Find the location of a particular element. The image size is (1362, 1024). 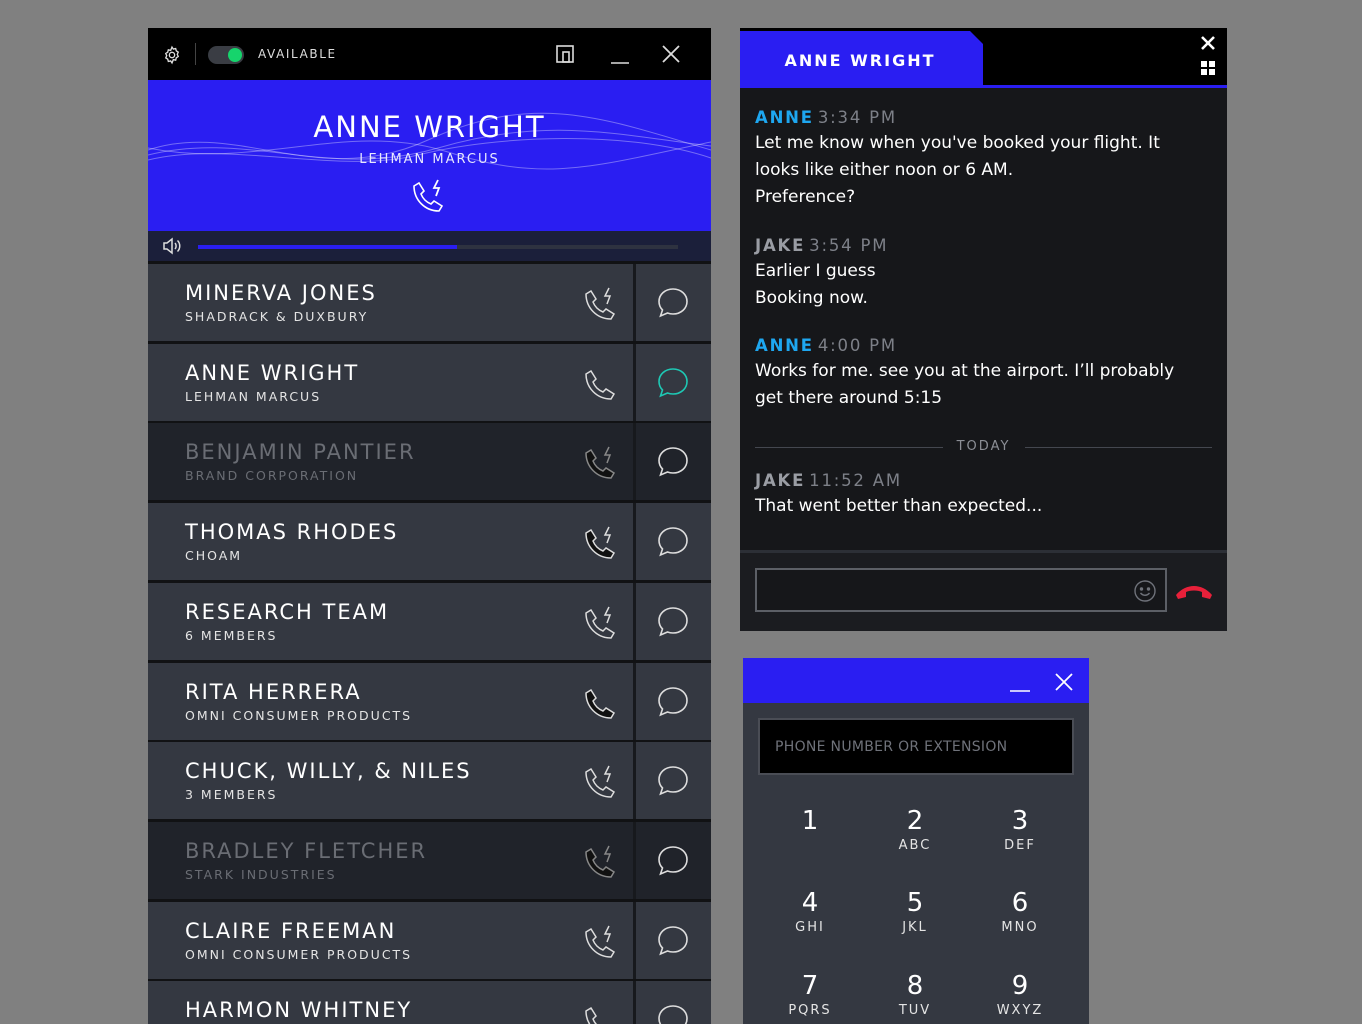

caller-name: ANNE WRIGHT is located at coordinates (429, 127).